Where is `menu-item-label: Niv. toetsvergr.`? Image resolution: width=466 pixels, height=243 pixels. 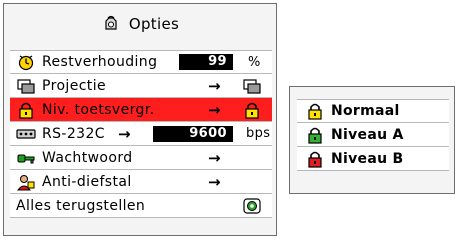
menu-item-label: Niv. toetsvergr. is located at coordinates (98, 109).